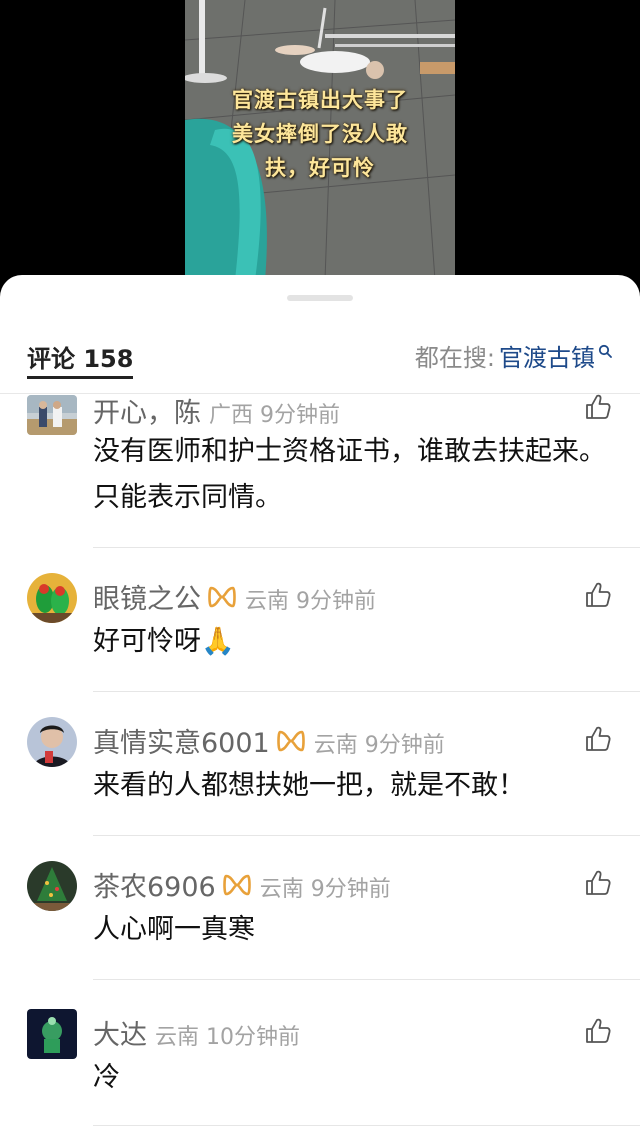  Describe the element at coordinates (80, 361) in the screenshot. I see `comment-count-tab: 评论 158` at that location.